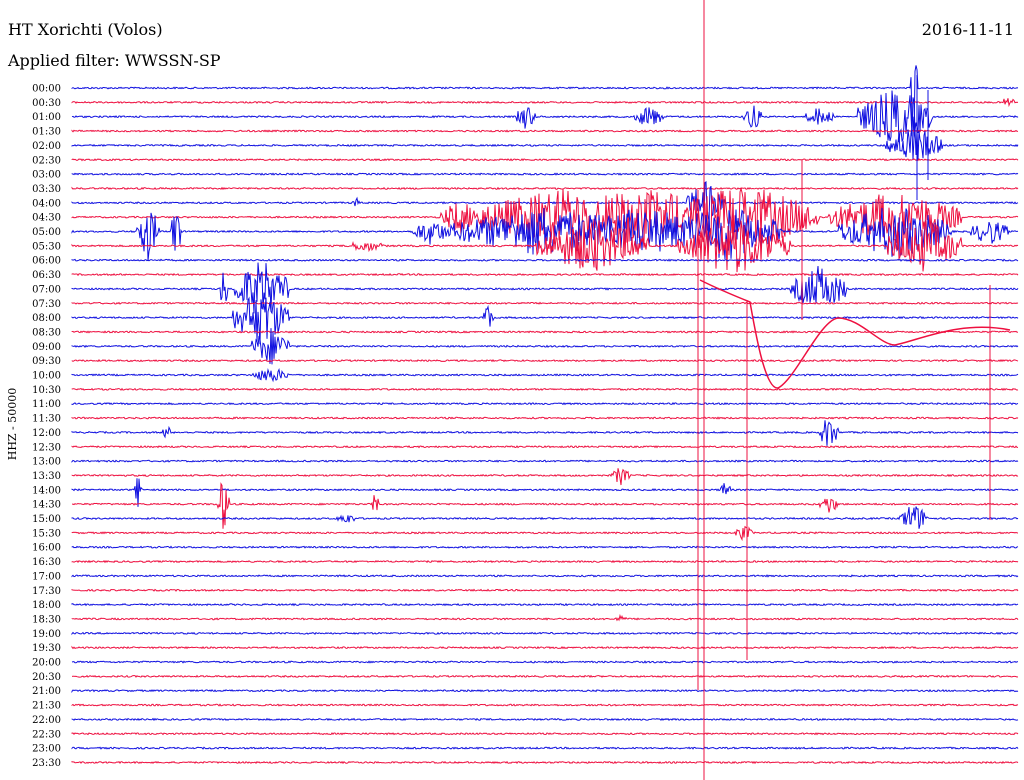 Image resolution: width=1024 pixels, height=780 pixels. What do you see at coordinates (46, 476) in the screenshot?
I see `time-tick-label: 13:30` at bounding box center [46, 476].